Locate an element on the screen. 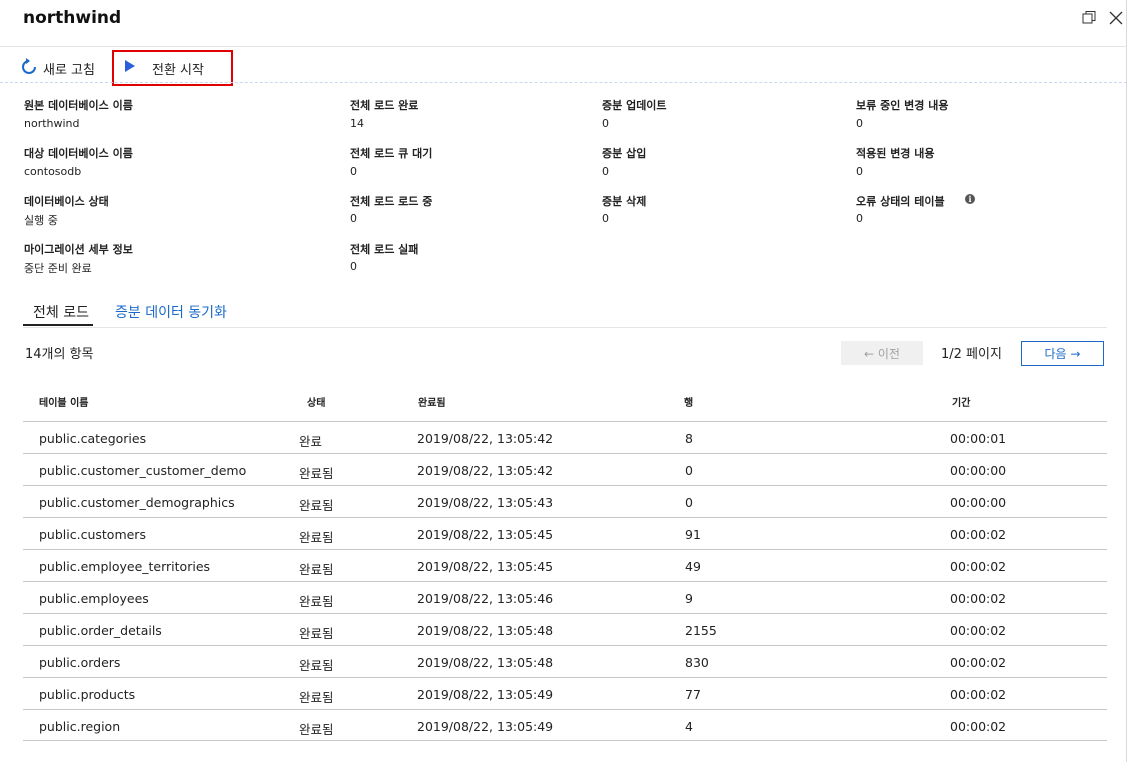 The width and height of the screenshot is (1127, 762). full-load-queued-value: 0 is located at coordinates (353, 171).